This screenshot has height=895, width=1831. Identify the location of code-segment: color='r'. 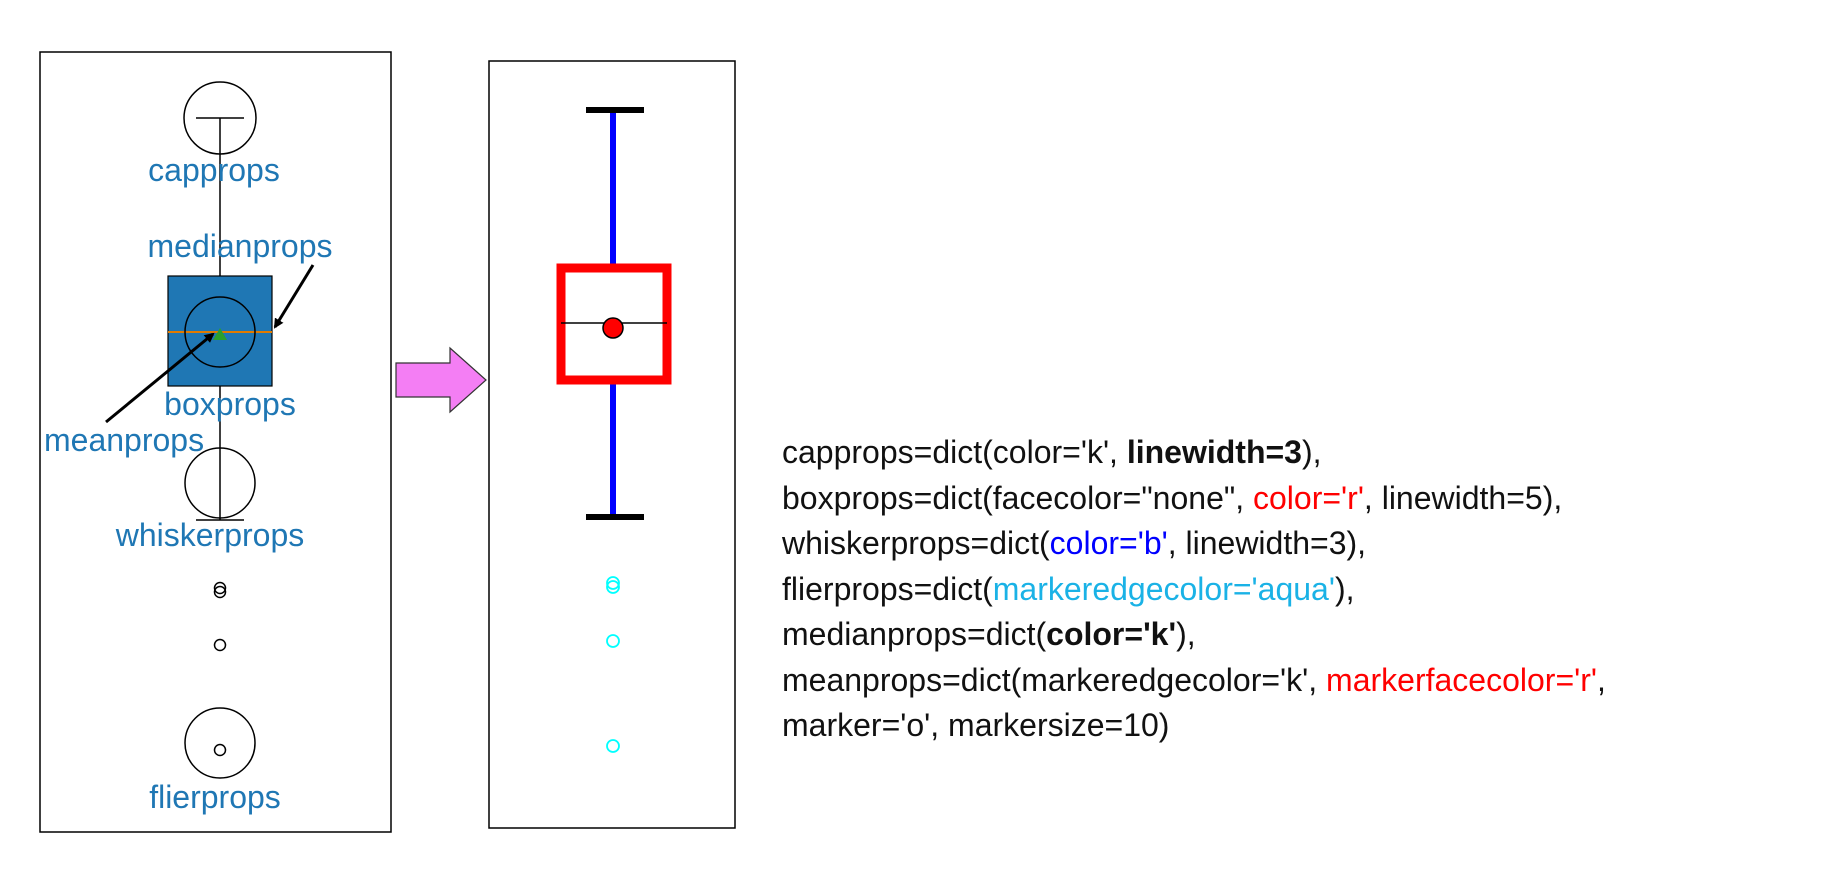
(1308, 497).